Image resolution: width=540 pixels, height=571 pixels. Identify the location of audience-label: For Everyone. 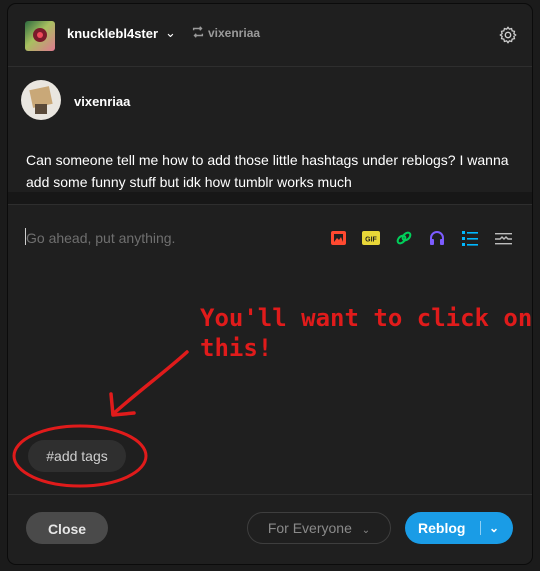
(309, 528).